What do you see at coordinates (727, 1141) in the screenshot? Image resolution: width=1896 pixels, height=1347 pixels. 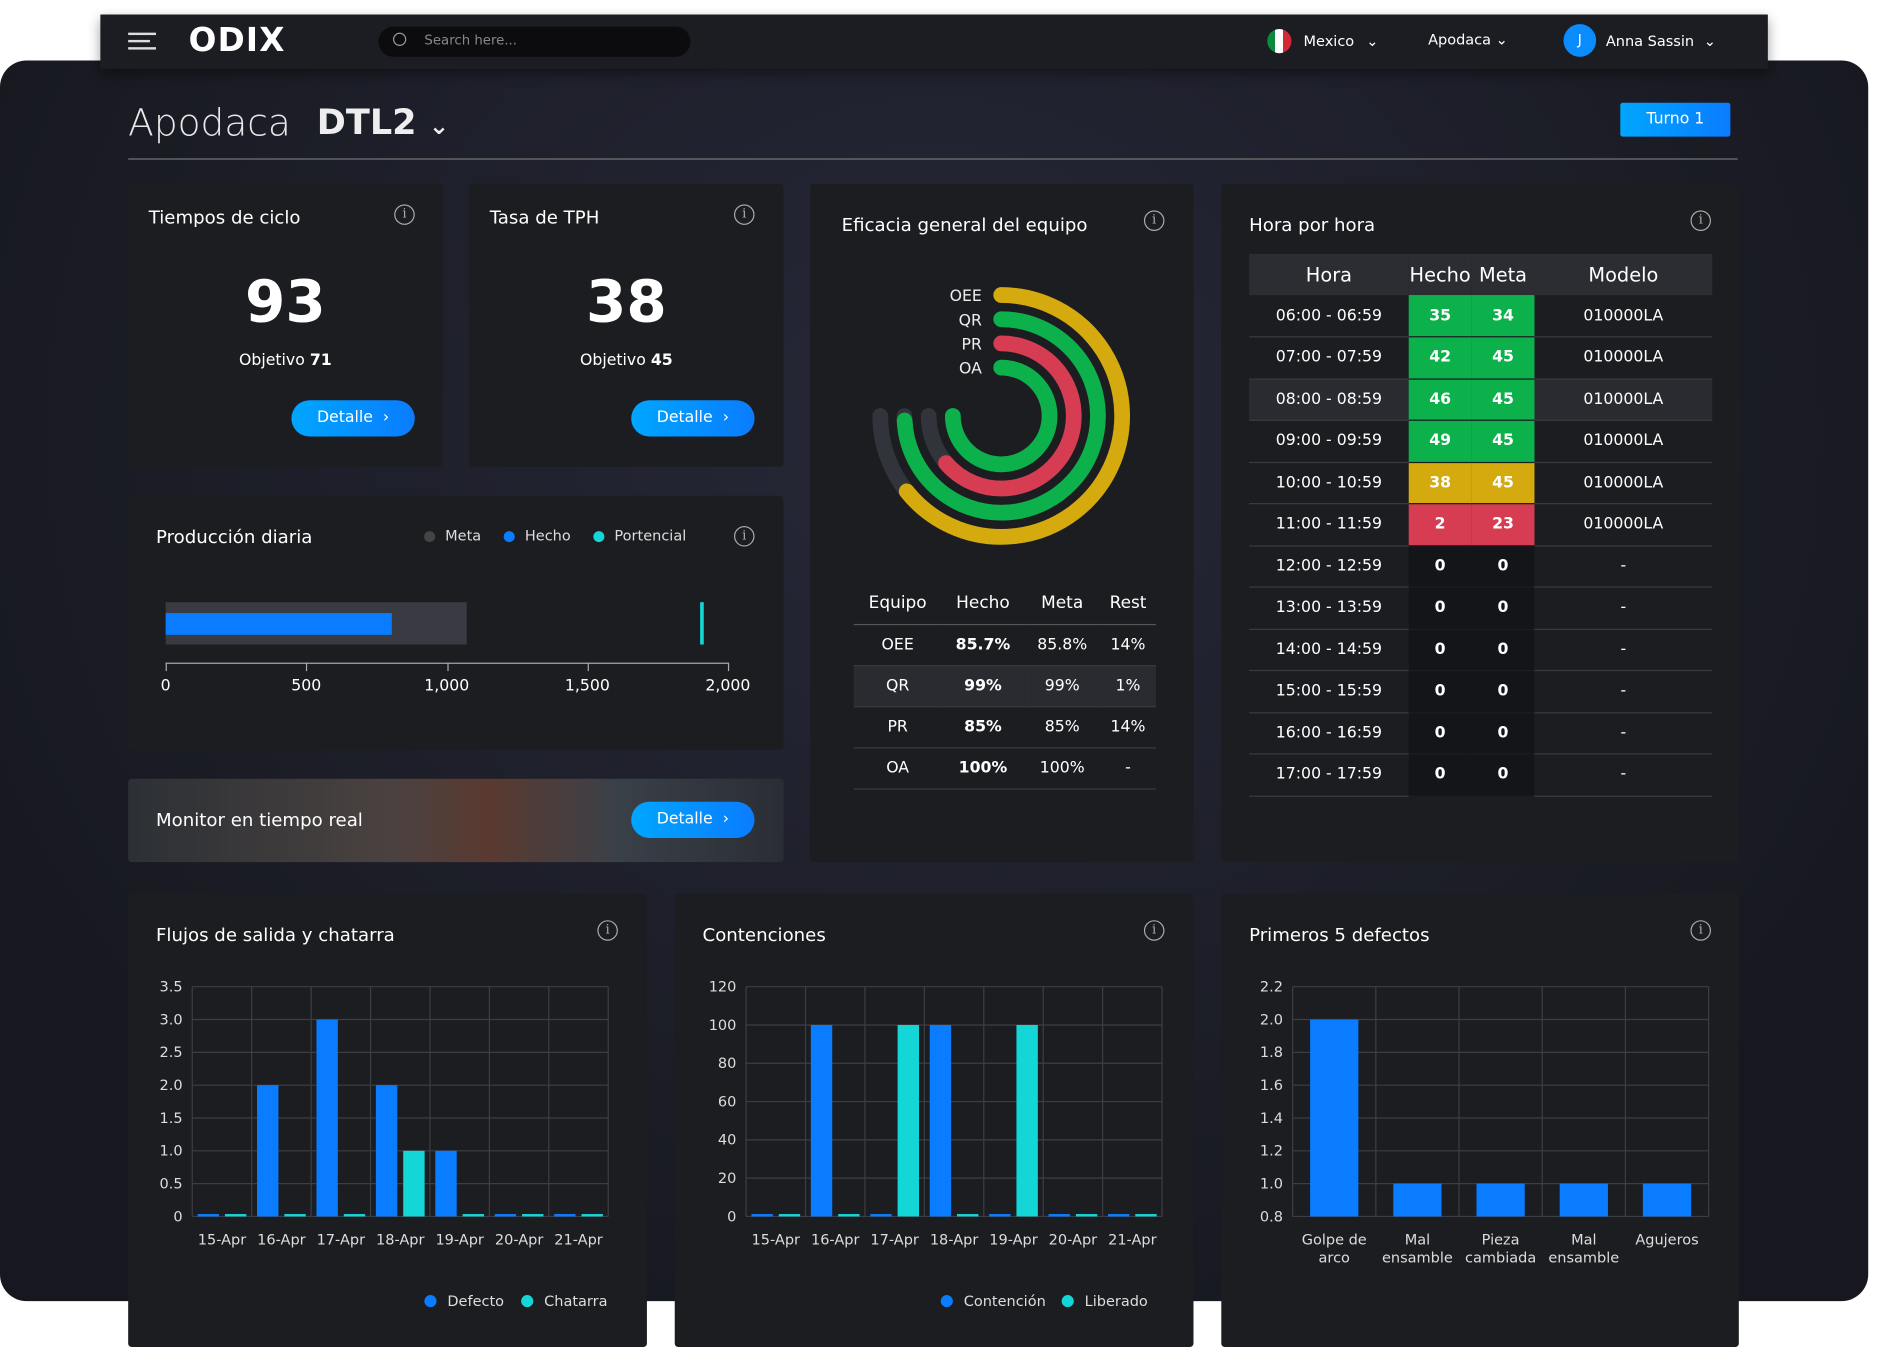 I see `y-tick-label: 40` at bounding box center [727, 1141].